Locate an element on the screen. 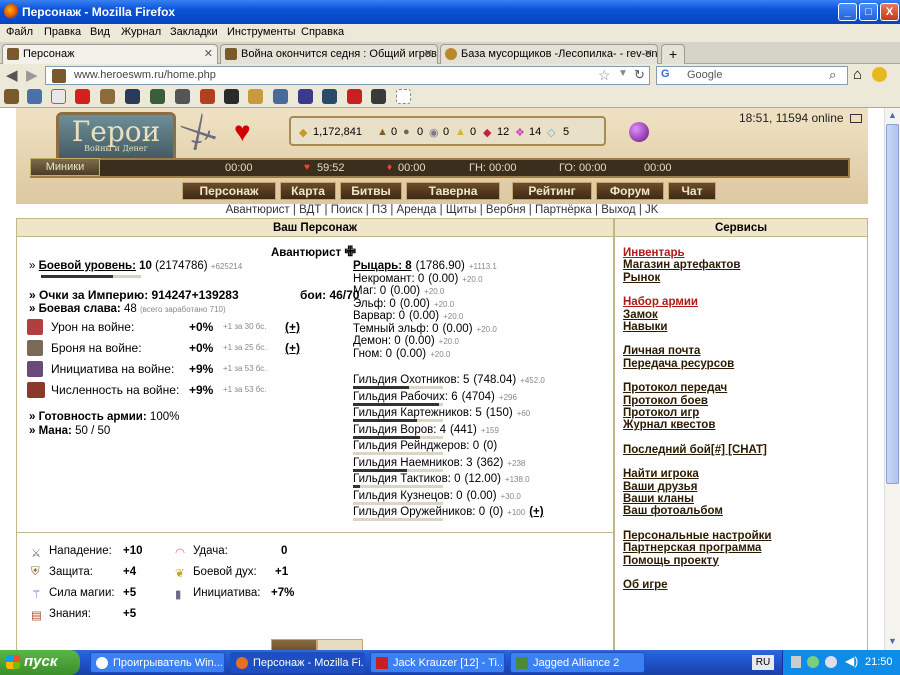 This screenshot has height=675, width=900. scroll-up-icon: ▲ is located at coordinates (892, 115).